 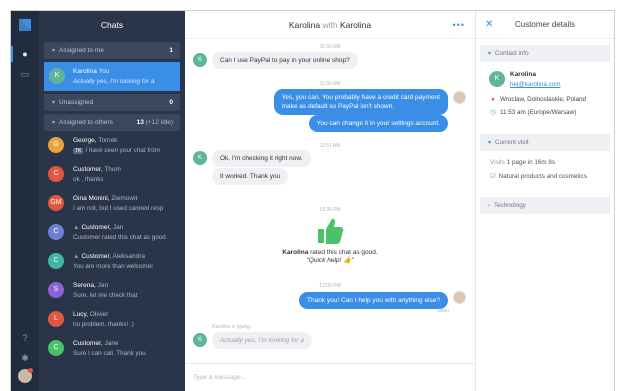 What do you see at coordinates (81, 50) in the screenshot?
I see `group-label: Assigned to me` at bounding box center [81, 50].